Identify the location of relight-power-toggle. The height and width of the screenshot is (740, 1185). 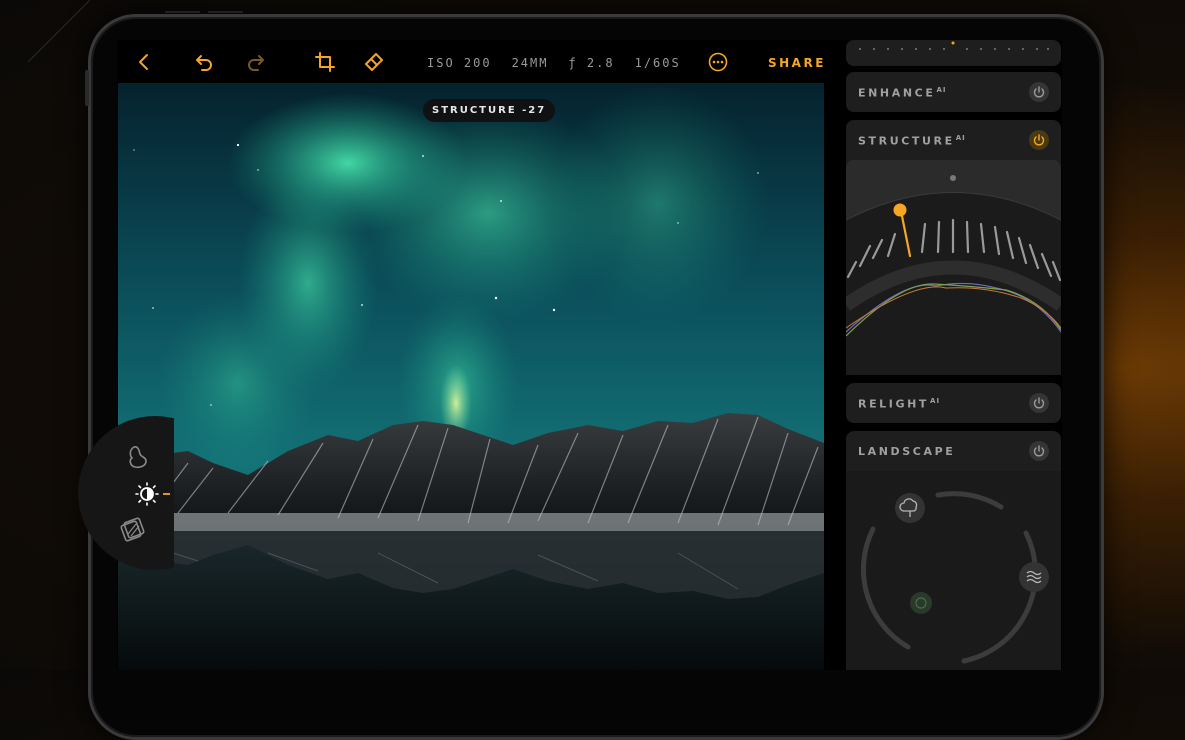
(1039, 403).